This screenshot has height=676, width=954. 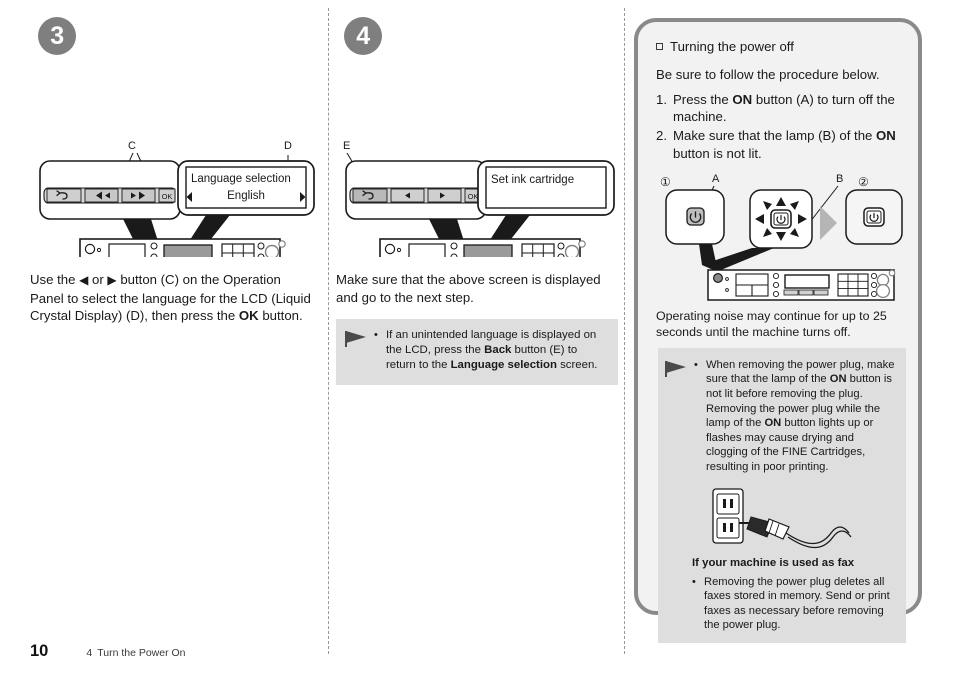 I want to click on page-footer: 10 4 Turn the Power On, so click(x=108, y=651).